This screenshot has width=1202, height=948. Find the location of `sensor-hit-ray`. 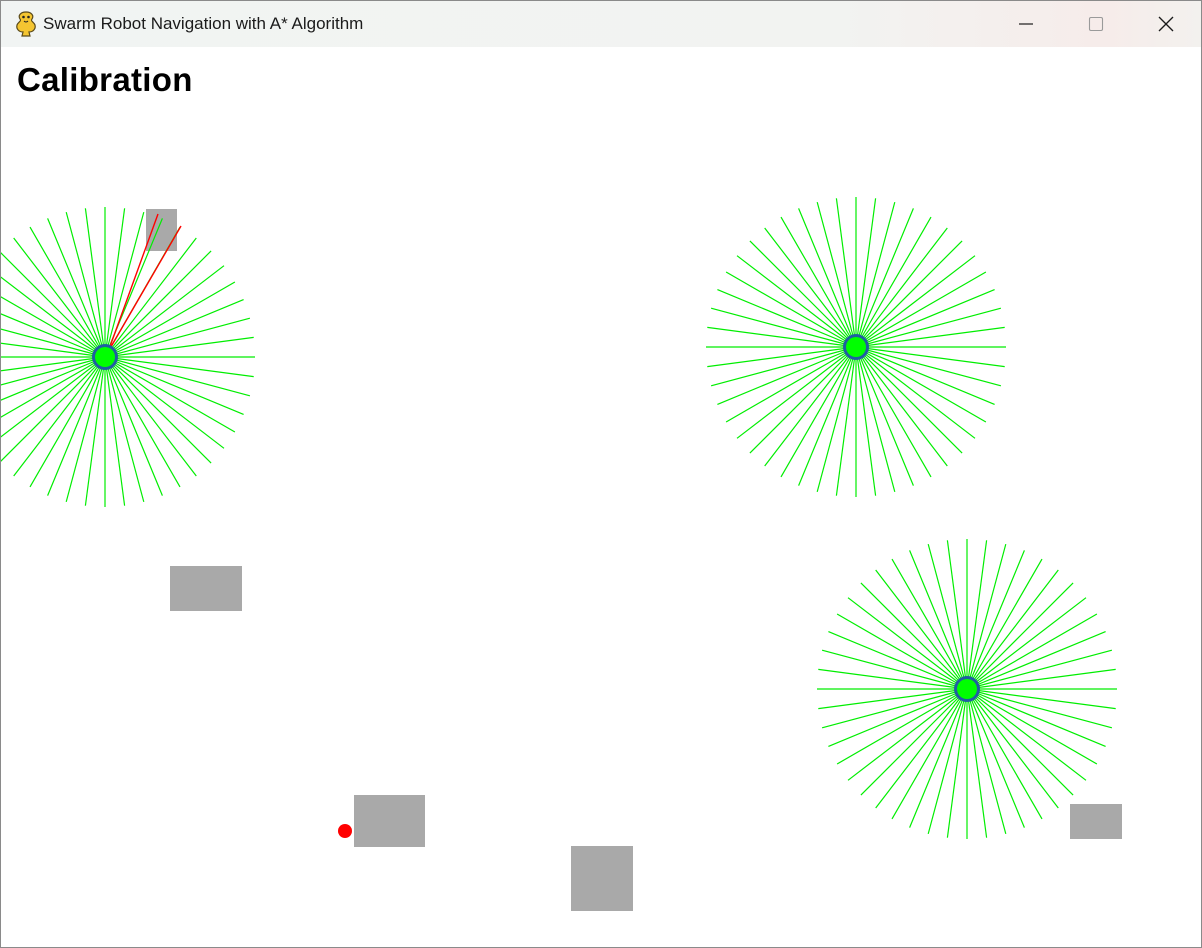

sensor-hit-ray is located at coordinates (144, 289).